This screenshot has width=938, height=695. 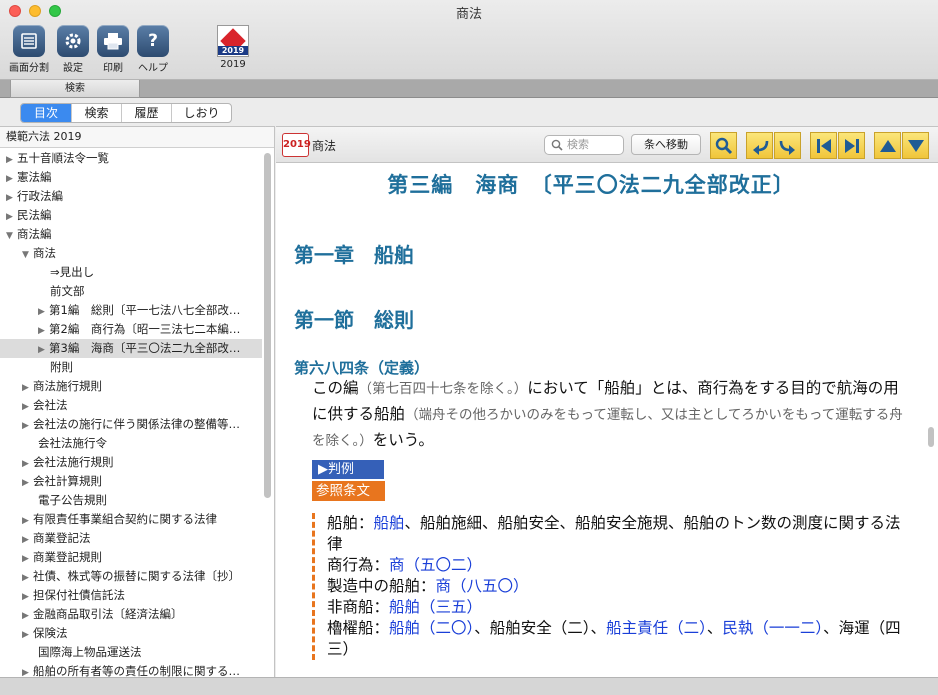 What do you see at coordinates (67, 557) in the screenshot?
I see `sidebar-tree-item-label: 商業登記規則` at bounding box center [67, 557].